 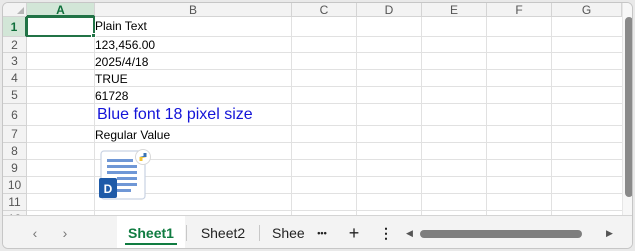 I want to click on more-sheets-button: •••, so click(x=322, y=232).